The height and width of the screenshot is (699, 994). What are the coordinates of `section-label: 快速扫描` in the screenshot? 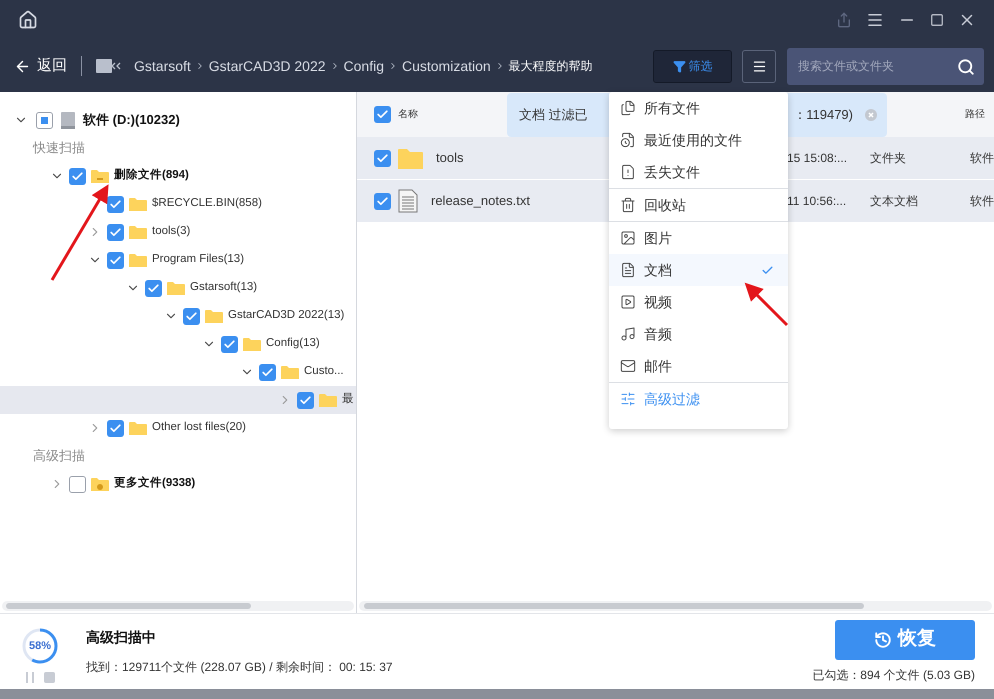 It's located at (59, 148).